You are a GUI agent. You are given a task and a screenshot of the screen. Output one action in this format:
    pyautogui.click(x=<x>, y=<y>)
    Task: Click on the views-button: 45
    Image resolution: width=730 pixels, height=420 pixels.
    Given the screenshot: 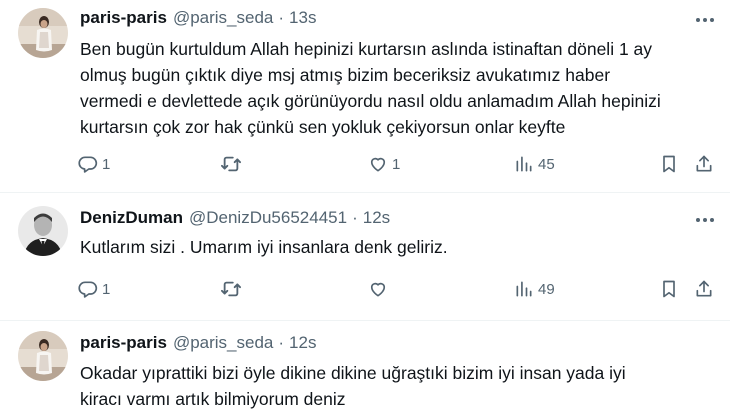 What is the action you would take?
    pyautogui.click(x=534, y=164)
    